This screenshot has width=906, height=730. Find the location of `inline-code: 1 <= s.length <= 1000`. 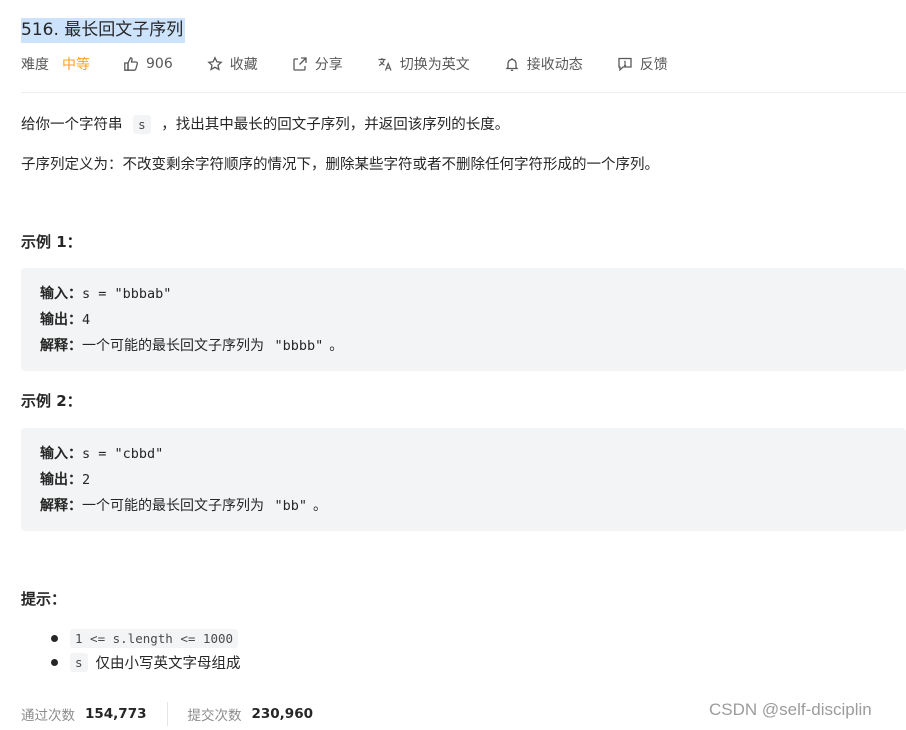

inline-code: 1 <= s.length <= 1000 is located at coordinates (154, 638).